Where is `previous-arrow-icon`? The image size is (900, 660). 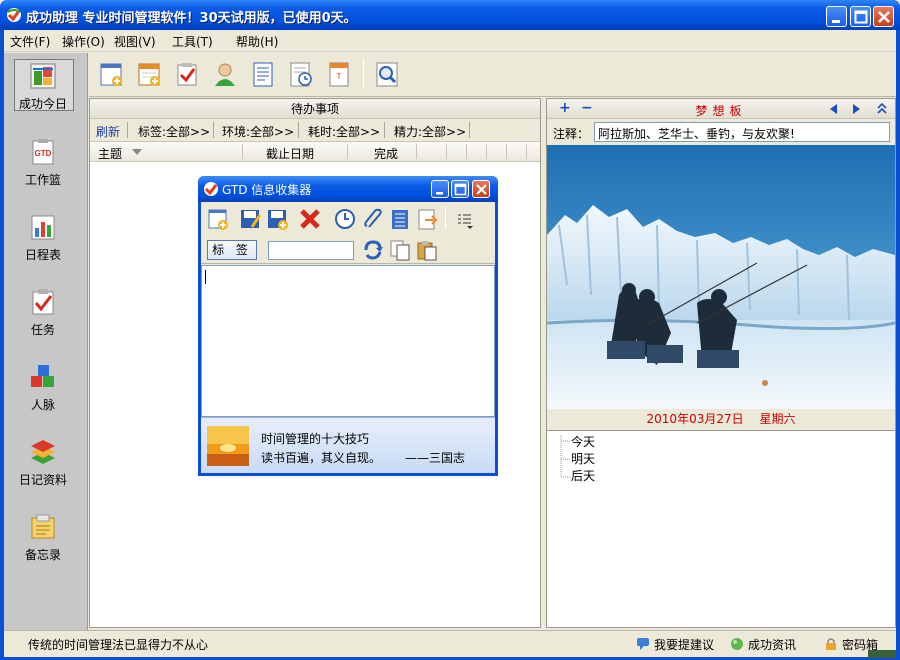 previous-arrow-icon is located at coordinates (834, 109).